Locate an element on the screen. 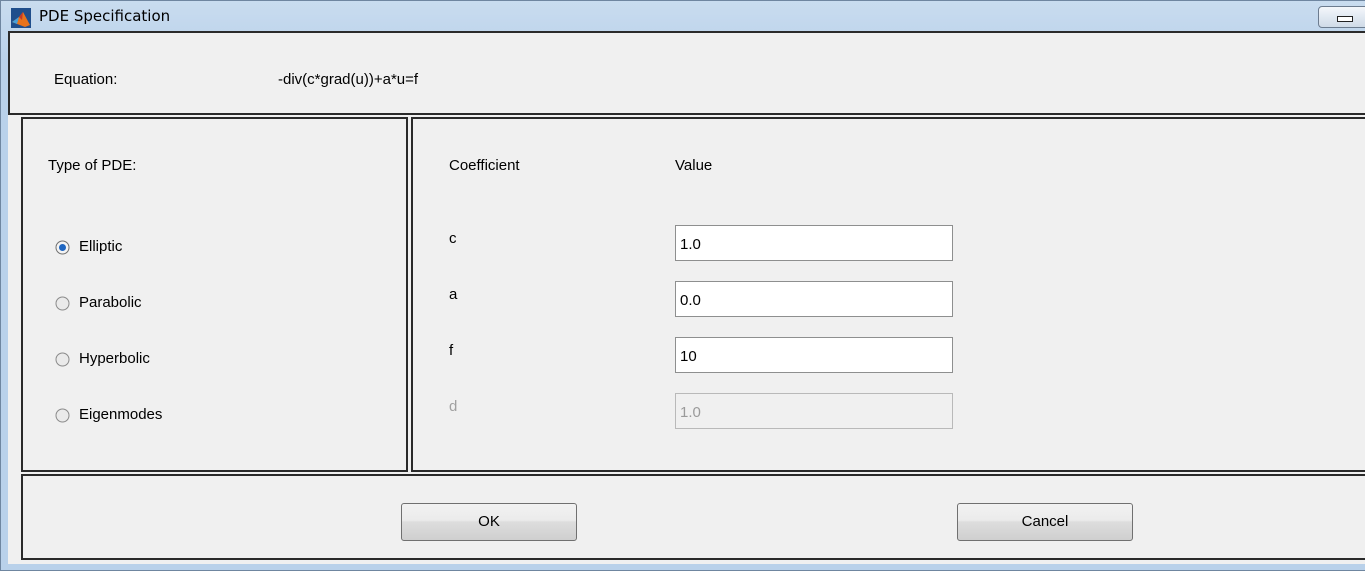 The height and width of the screenshot is (571, 1365). coefficient-name-d: d is located at coordinates (453, 406).